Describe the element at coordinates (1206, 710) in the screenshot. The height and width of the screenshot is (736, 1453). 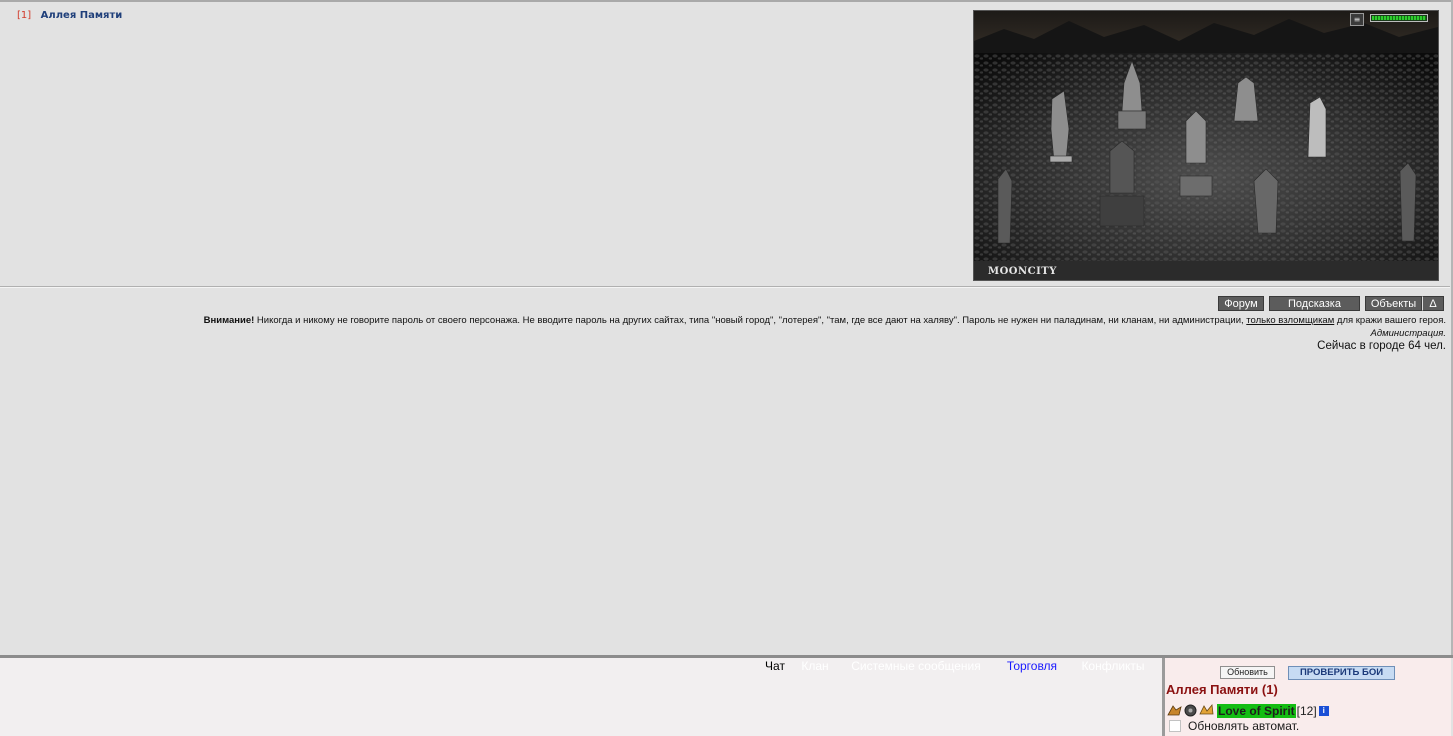
I see `clan-icon` at that location.